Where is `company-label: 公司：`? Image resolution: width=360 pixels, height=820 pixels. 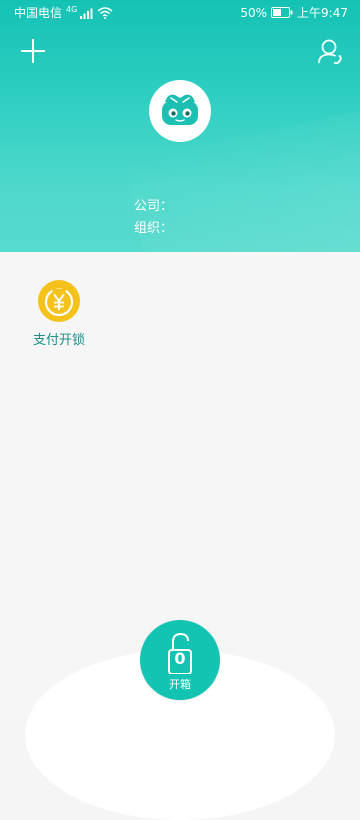
company-label: 公司： is located at coordinates (154, 206).